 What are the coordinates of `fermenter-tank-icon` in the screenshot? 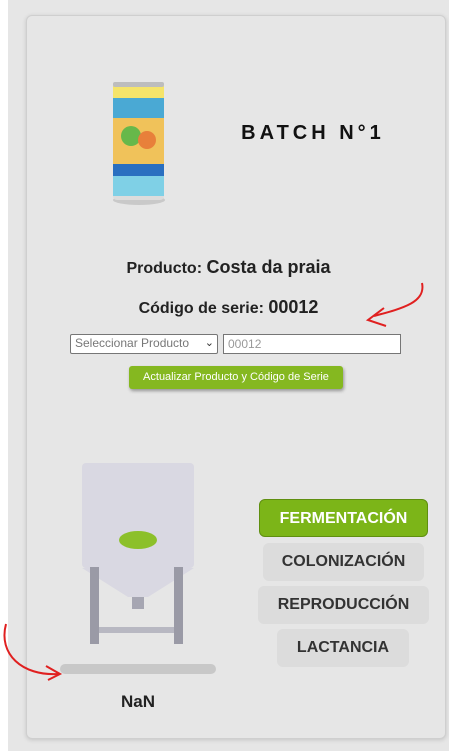 It's located at (138, 568).